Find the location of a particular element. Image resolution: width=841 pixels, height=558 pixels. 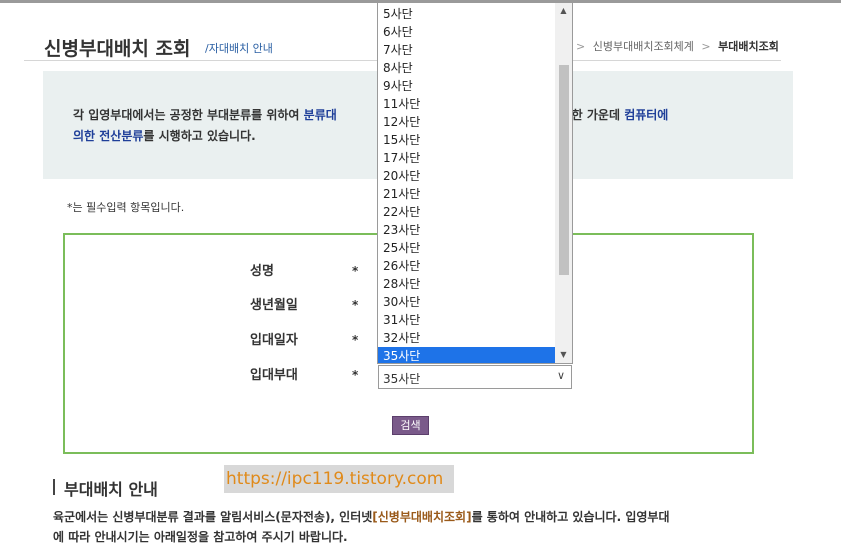

dropdown-option: 5사단 is located at coordinates (466, 14).